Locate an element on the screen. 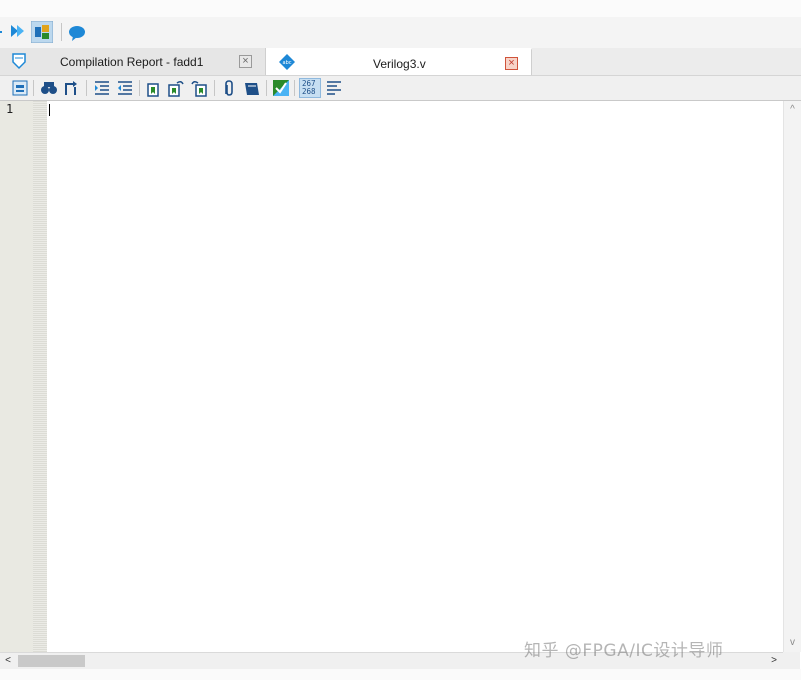  editor-toolbar: 267 268 is located at coordinates (400, 88).